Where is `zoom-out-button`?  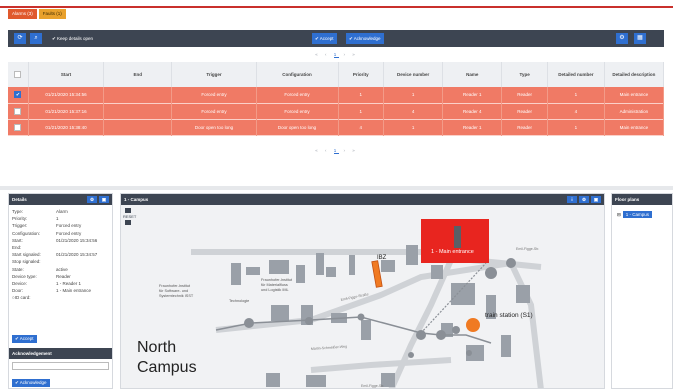
zoom-out-button is located at coordinates (128, 222).